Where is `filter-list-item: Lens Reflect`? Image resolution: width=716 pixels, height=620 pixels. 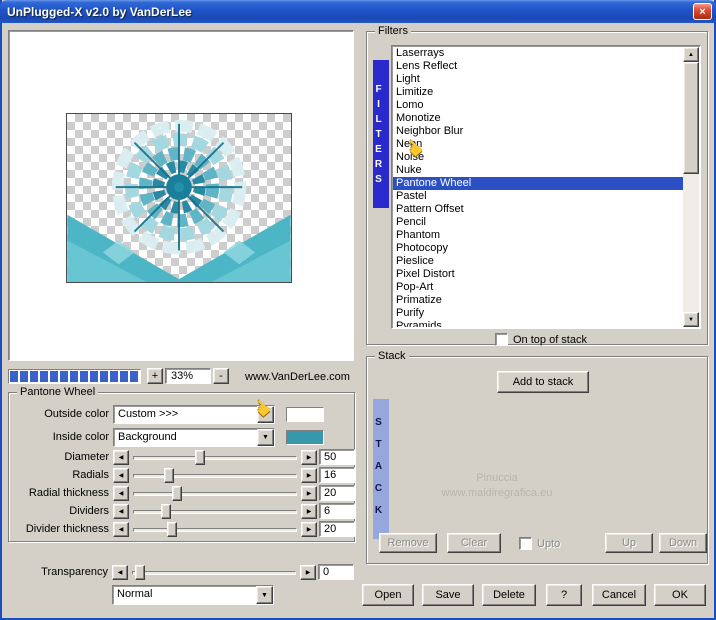 filter-list-item: Lens Reflect is located at coordinates (538, 66).